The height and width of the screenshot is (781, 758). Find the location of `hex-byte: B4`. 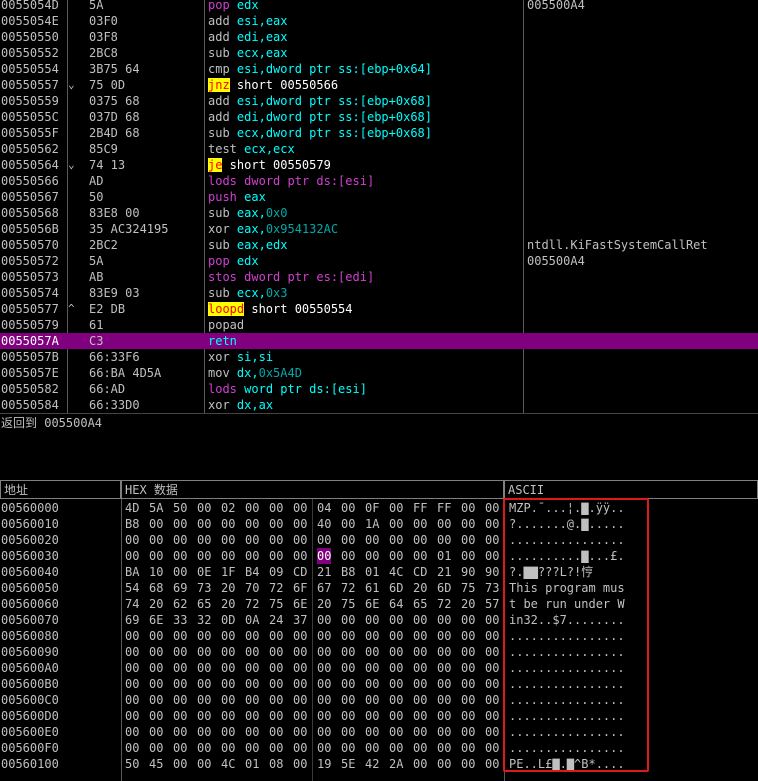

hex-byte: B4 is located at coordinates (252, 572).